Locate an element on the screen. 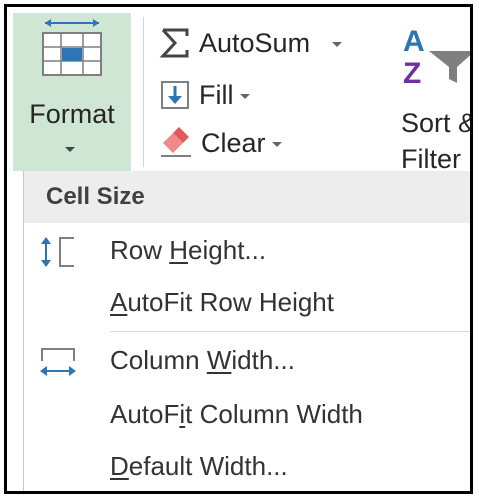  fill-label: Fill is located at coordinates (216, 94).